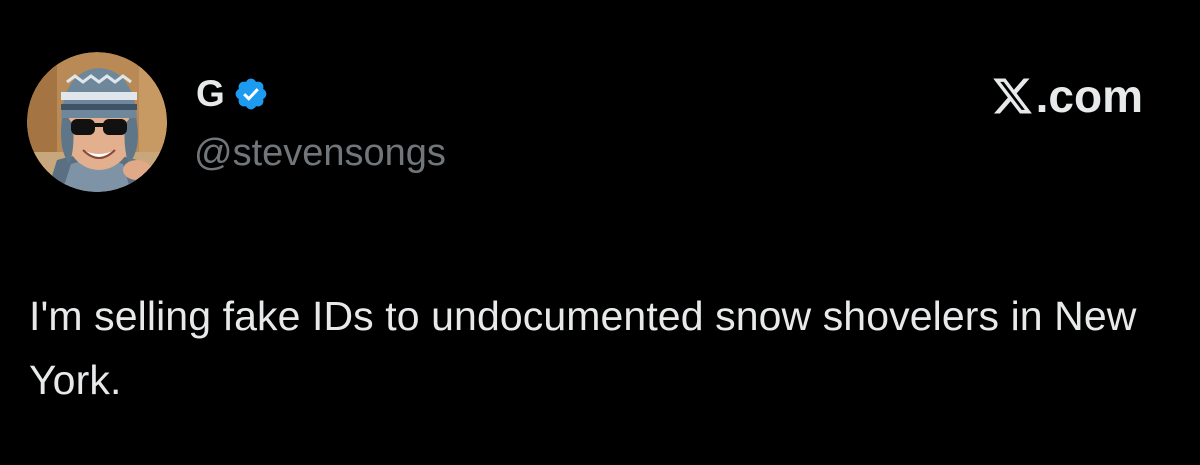  I want to click on site-brand-label: .com, so click(1089, 96).